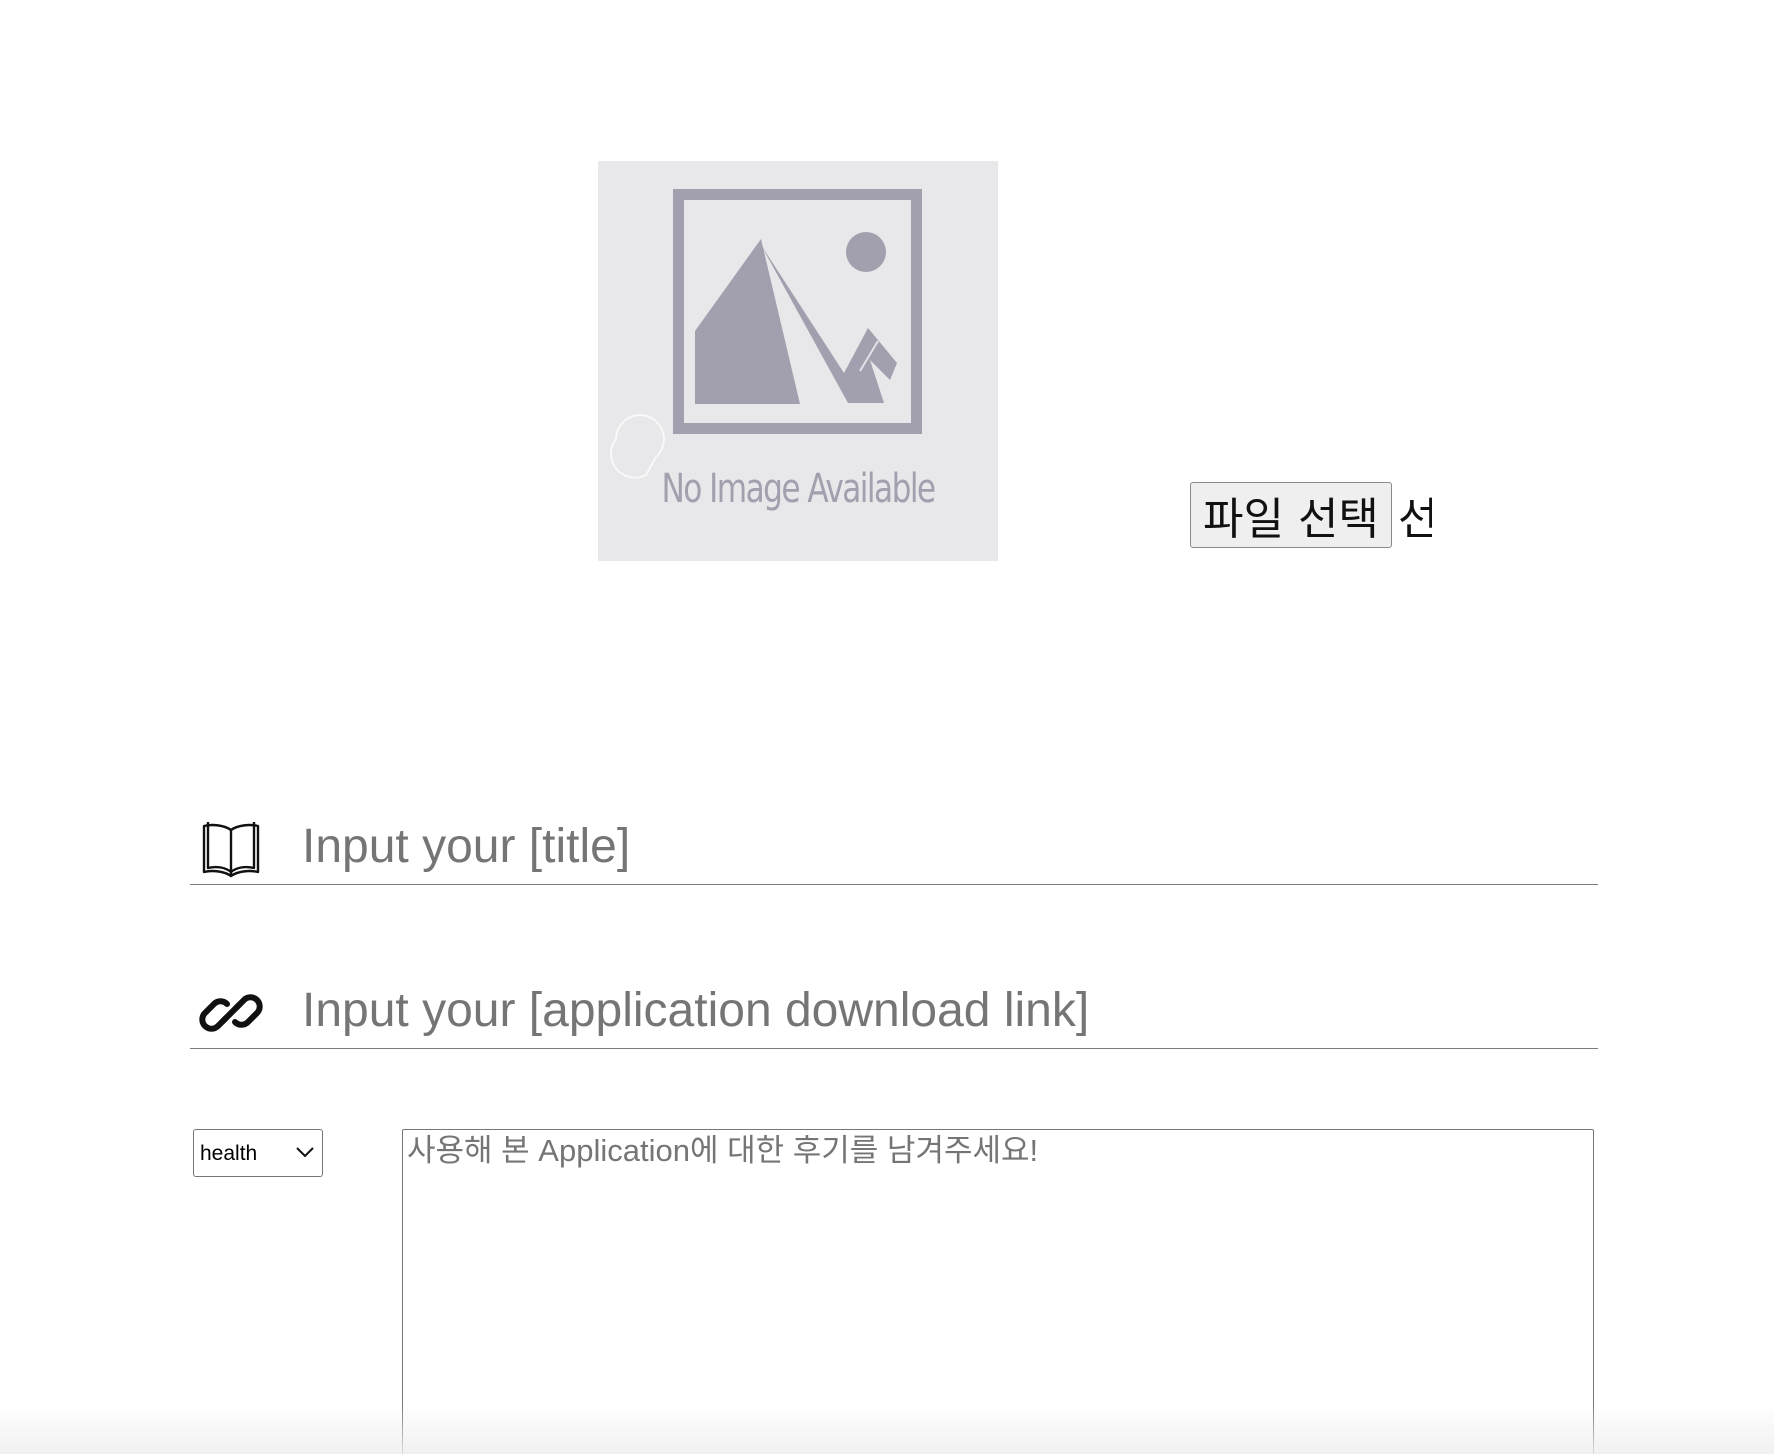  What do you see at coordinates (1414, 519) in the screenshot?
I see `file-status-text: 선` at bounding box center [1414, 519].